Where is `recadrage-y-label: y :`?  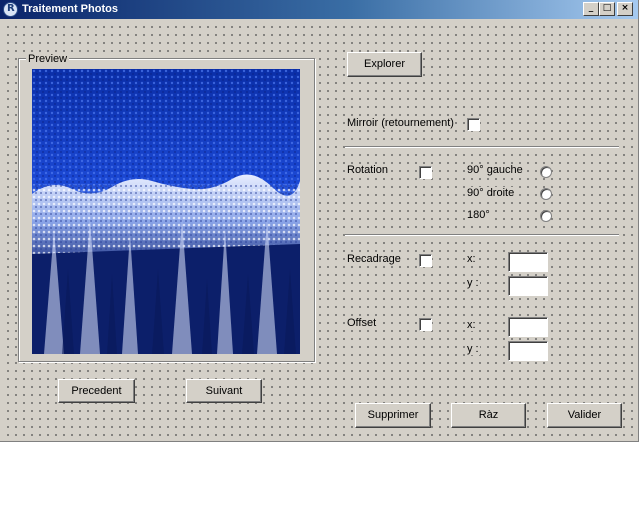
recadrage-y-label: y : is located at coordinates (473, 283).